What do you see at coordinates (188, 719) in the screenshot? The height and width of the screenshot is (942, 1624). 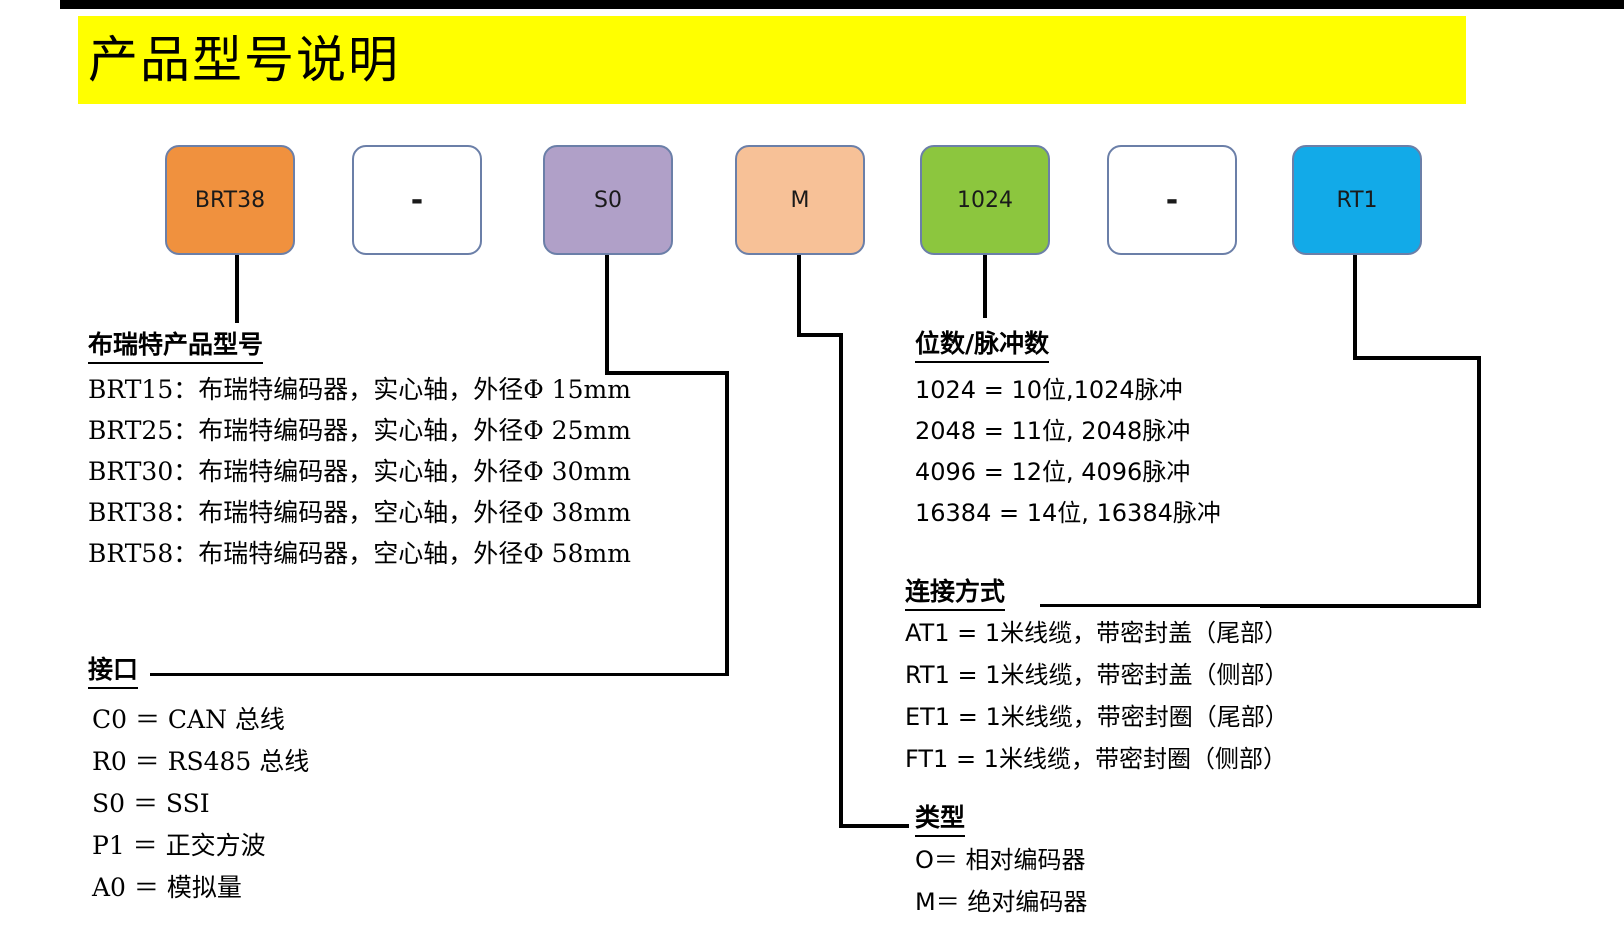 I see `interface-row: C0 ＝ CAN 总线` at bounding box center [188, 719].